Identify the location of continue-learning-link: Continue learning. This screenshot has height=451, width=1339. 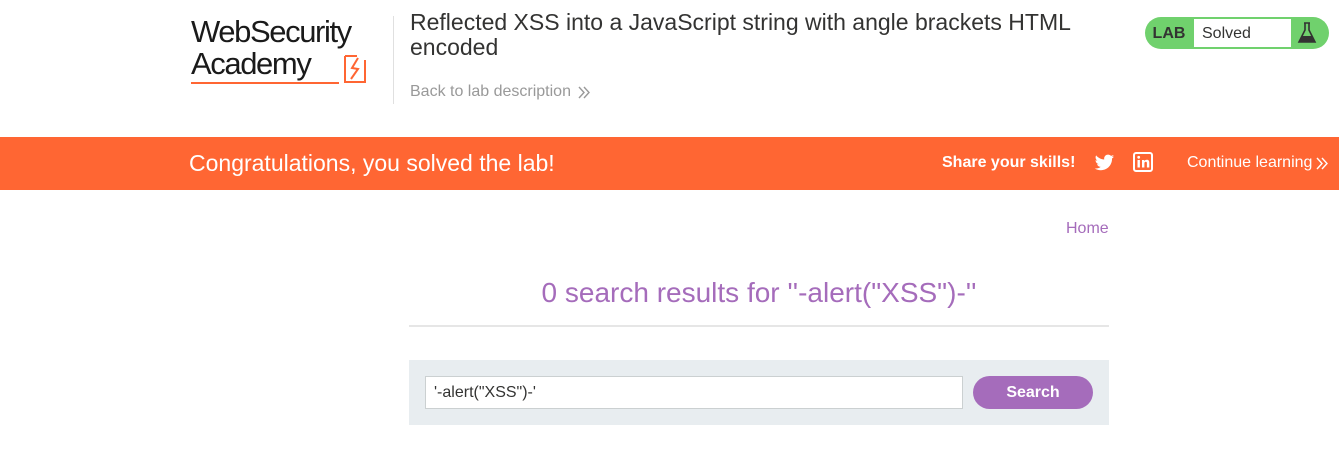
(1258, 163).